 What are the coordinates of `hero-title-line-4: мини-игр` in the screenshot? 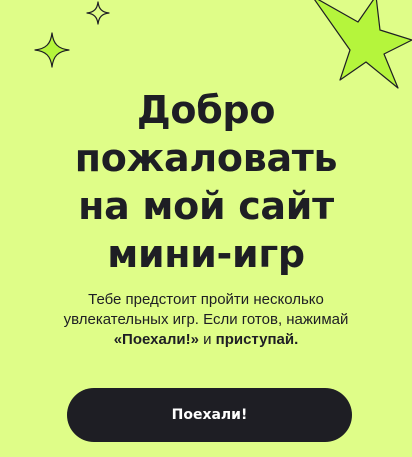 It's located at (206, 254).